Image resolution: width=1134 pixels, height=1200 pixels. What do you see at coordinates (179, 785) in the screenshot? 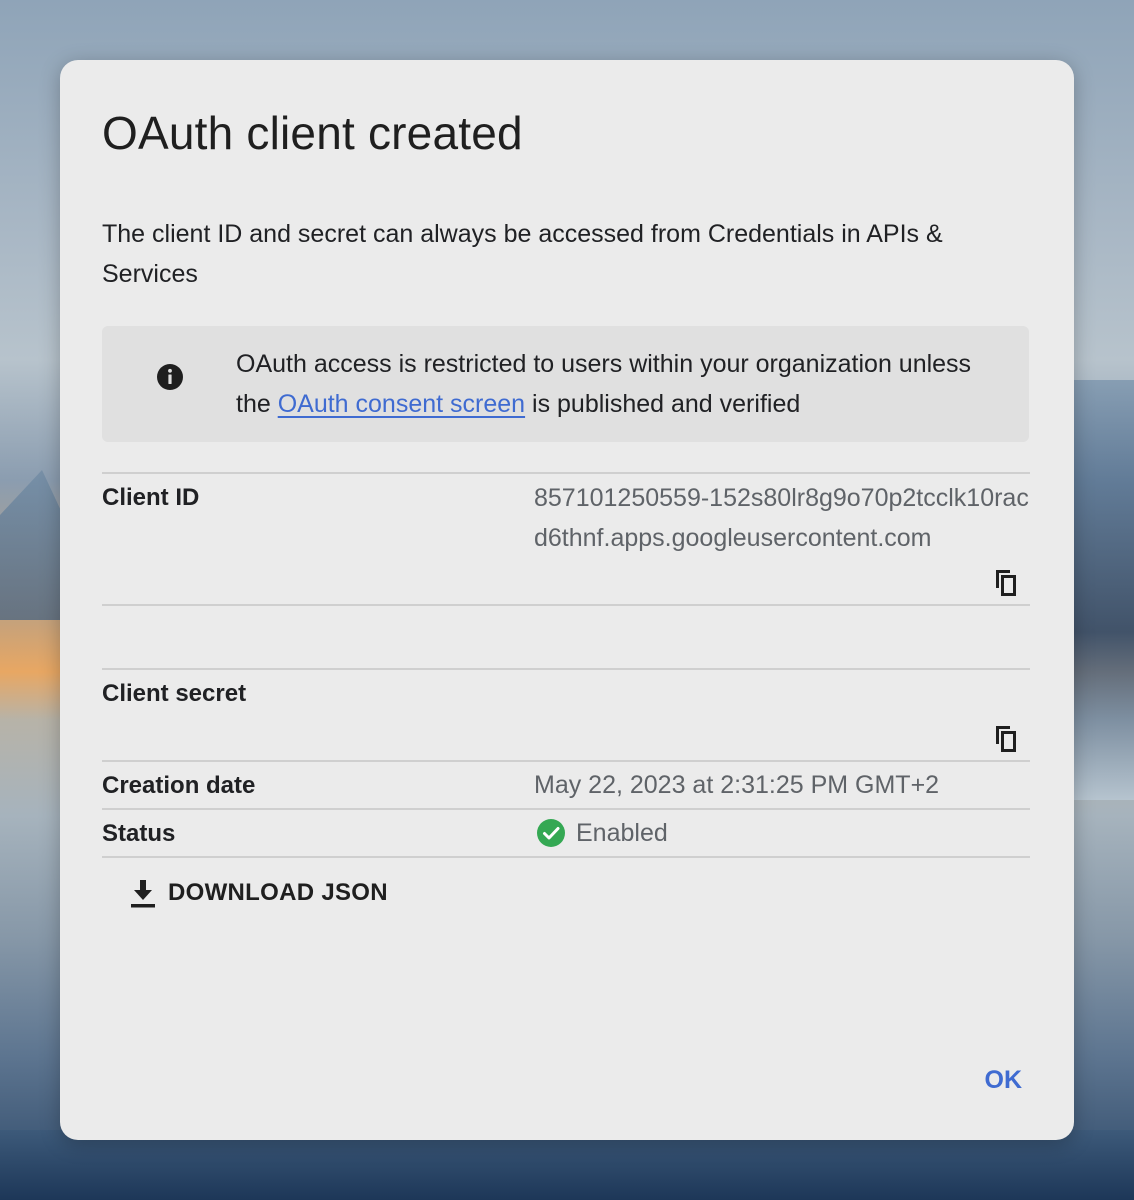
I see `creation-date-label: Creation date` at bounding box center [179, 785].